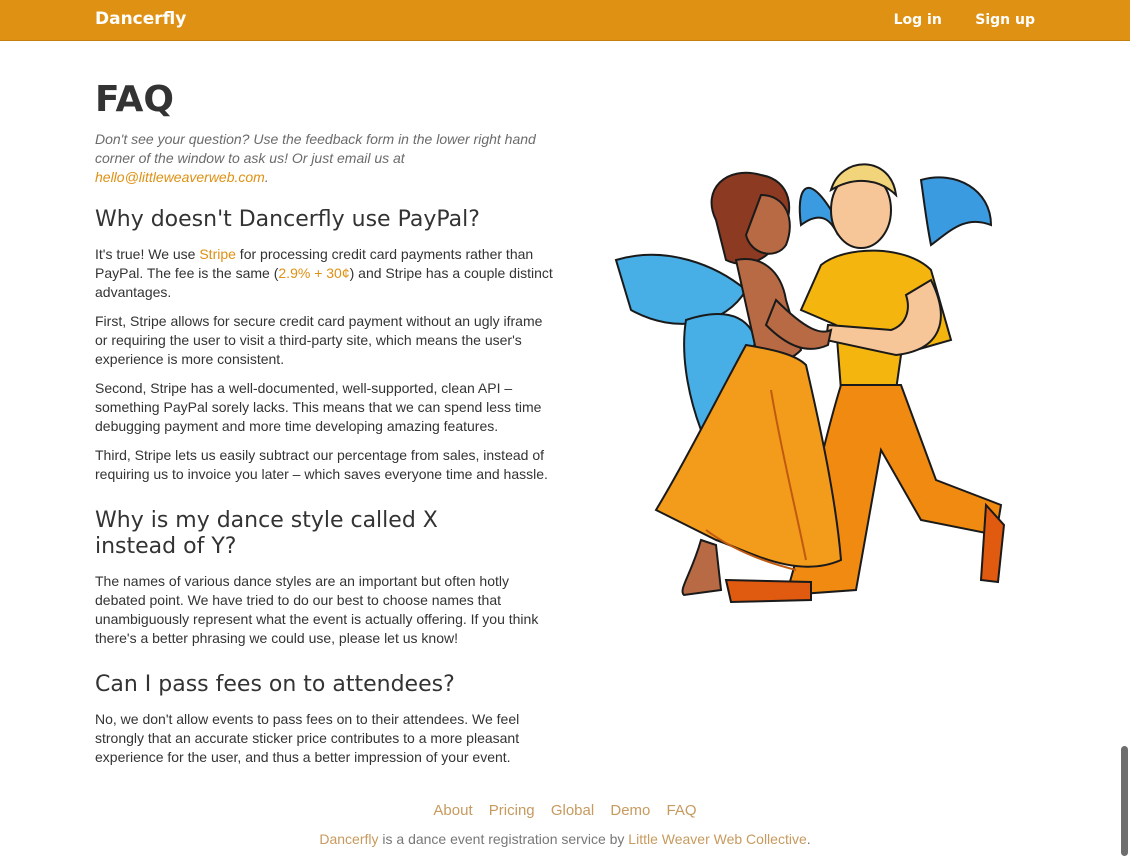 The height and width of the screenshot is (862, 1130). Describe the element at coordinates (147, 254) in the screenshot. I see `text-fragment: It's true! We use` at that location.